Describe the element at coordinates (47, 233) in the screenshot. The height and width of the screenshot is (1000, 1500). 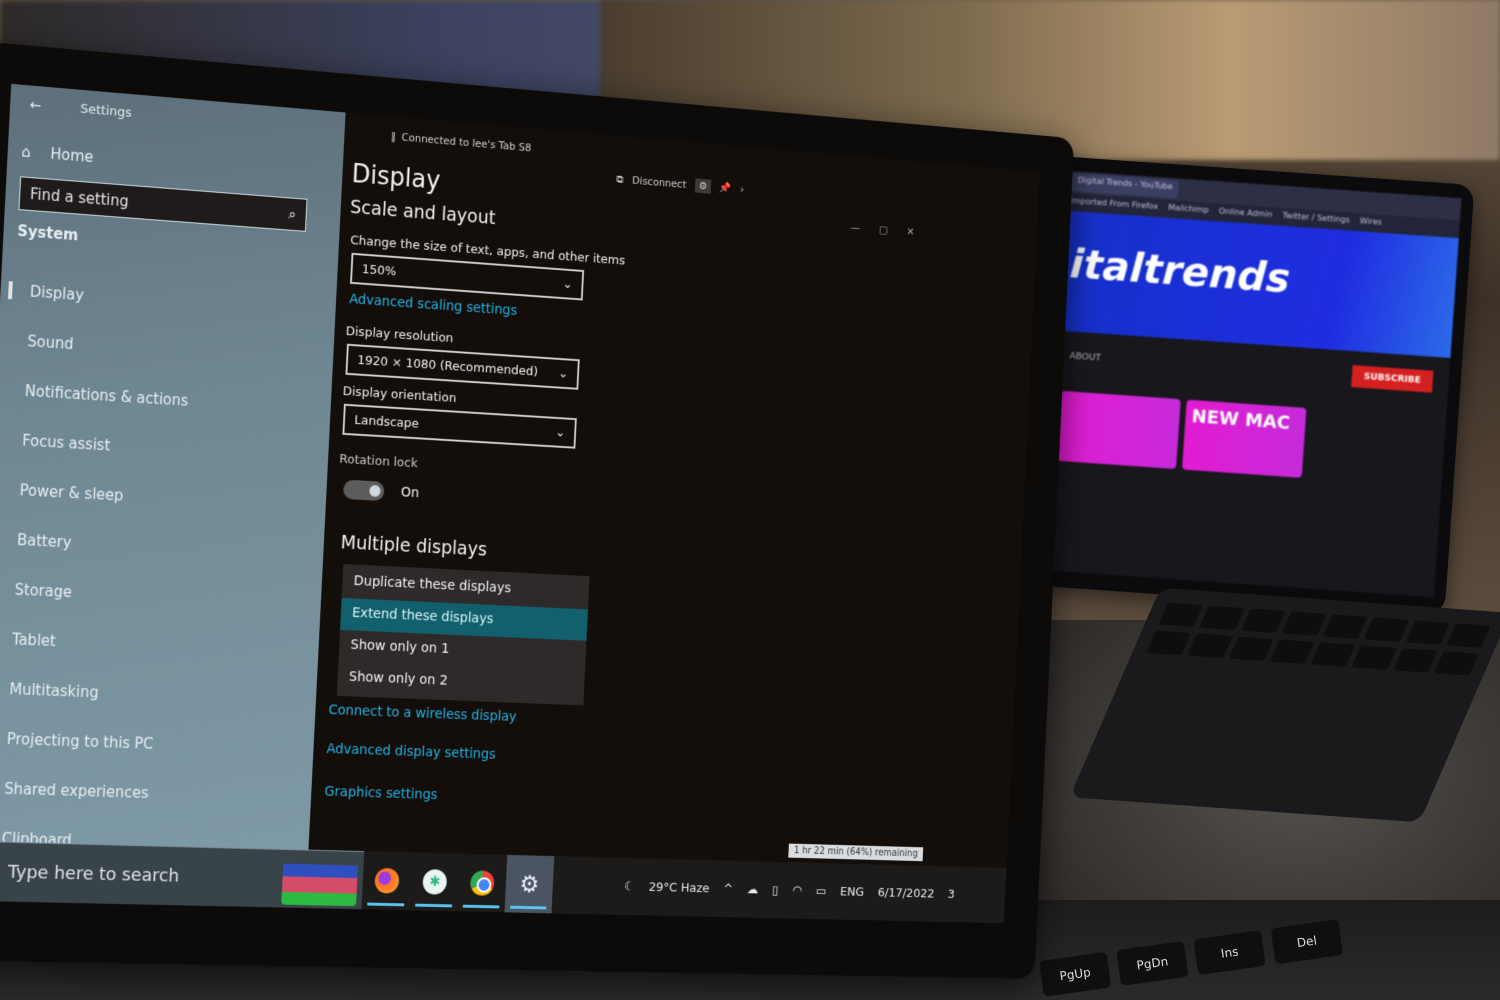
I see `section-label: System` at that location.